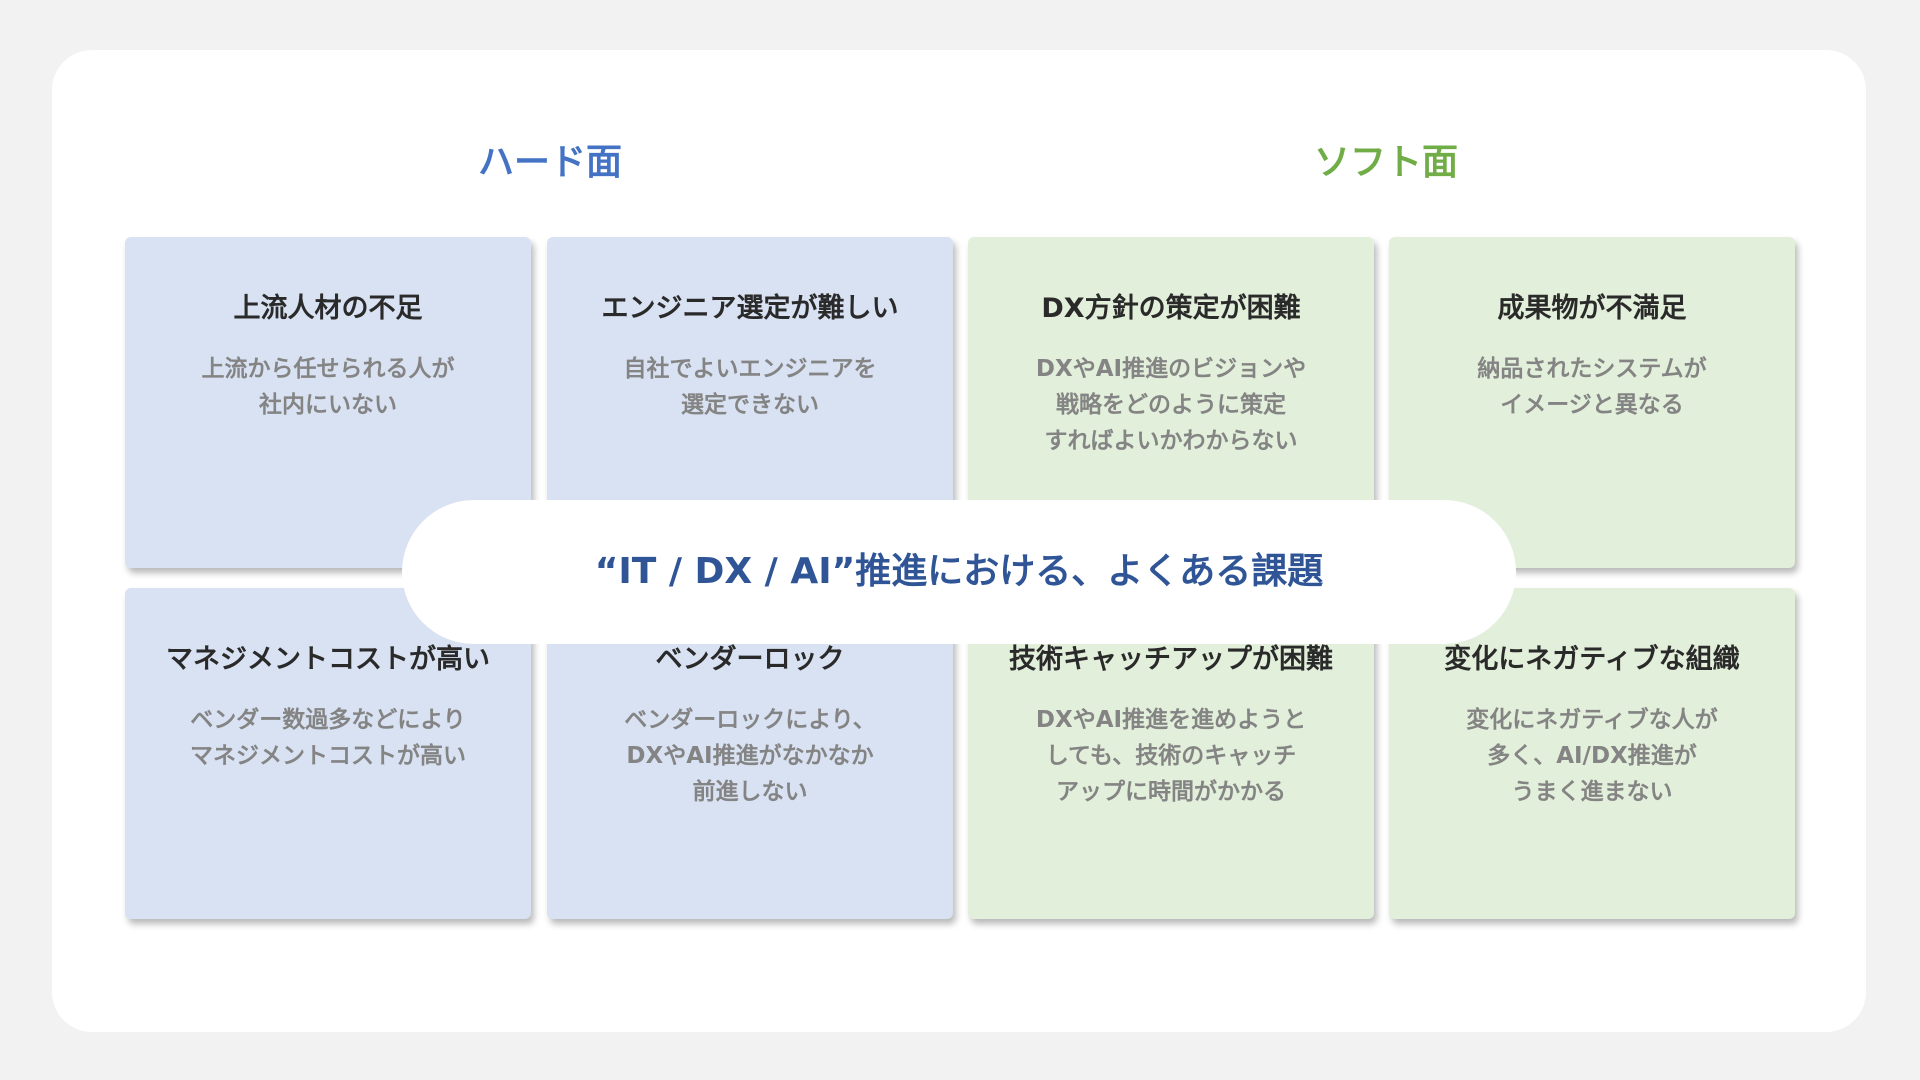 The image size is (1920, 1080). I want to click on issue-card-description: DXやAI推進のビジョンや 戦略をどのように策定 すればよいかわからない, so click(1171, 405).